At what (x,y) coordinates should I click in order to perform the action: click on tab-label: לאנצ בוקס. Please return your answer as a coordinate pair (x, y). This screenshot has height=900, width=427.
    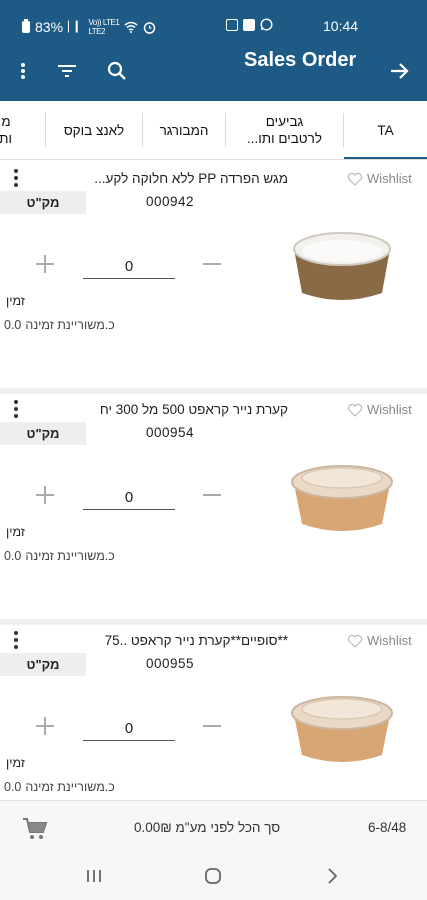
    Looking at the image, I should click on (94, 130).